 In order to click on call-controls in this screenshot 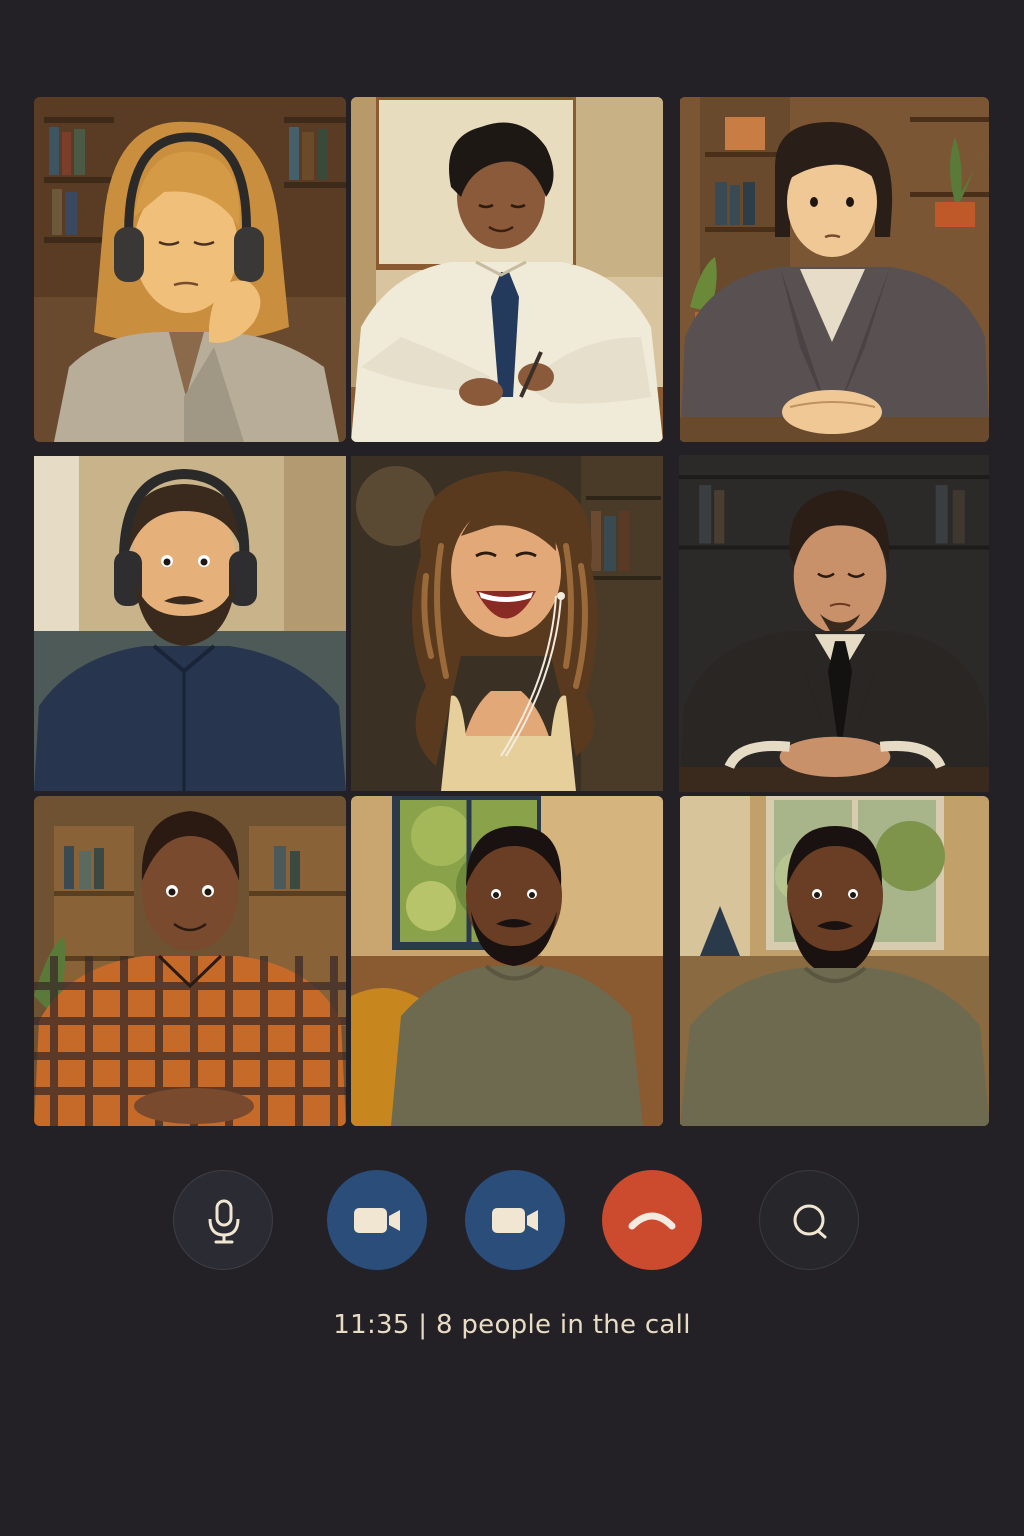, I will do `click(512, 1220)`.